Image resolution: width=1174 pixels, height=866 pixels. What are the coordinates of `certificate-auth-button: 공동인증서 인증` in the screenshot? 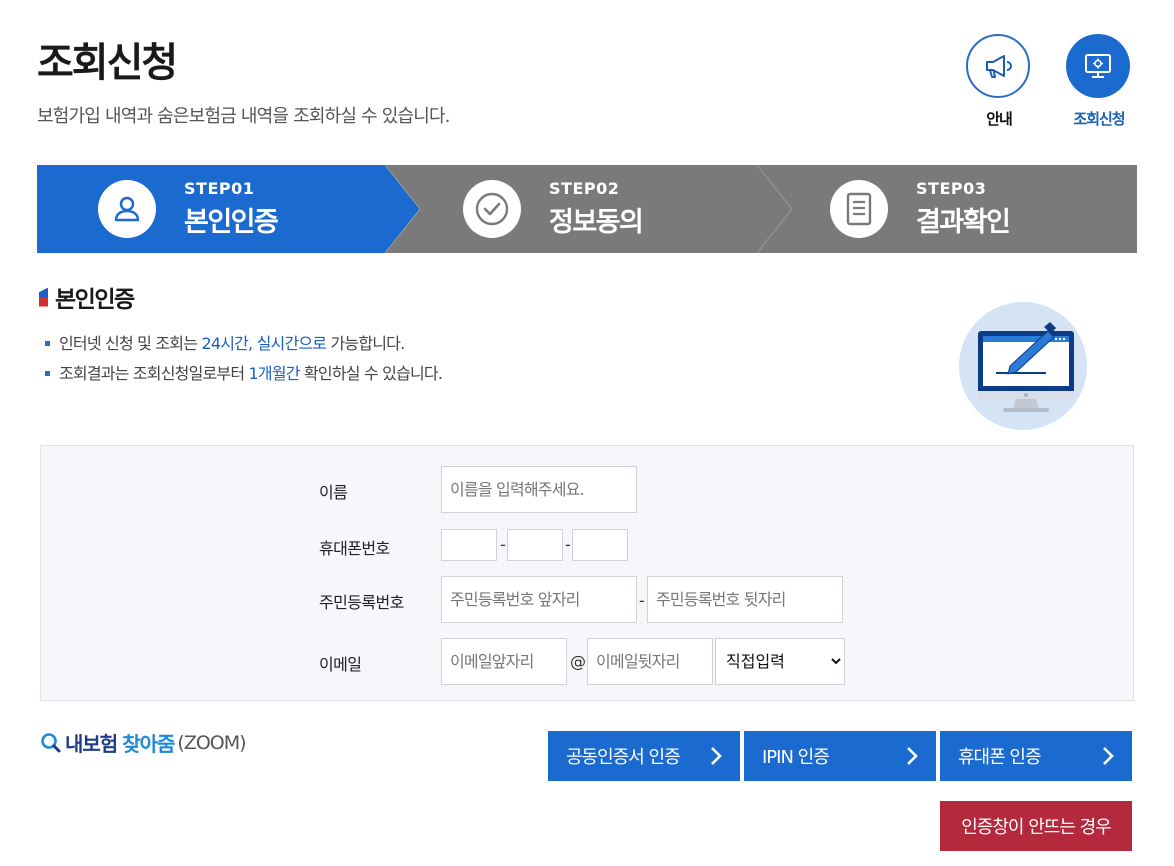 It's located at (644, 756).